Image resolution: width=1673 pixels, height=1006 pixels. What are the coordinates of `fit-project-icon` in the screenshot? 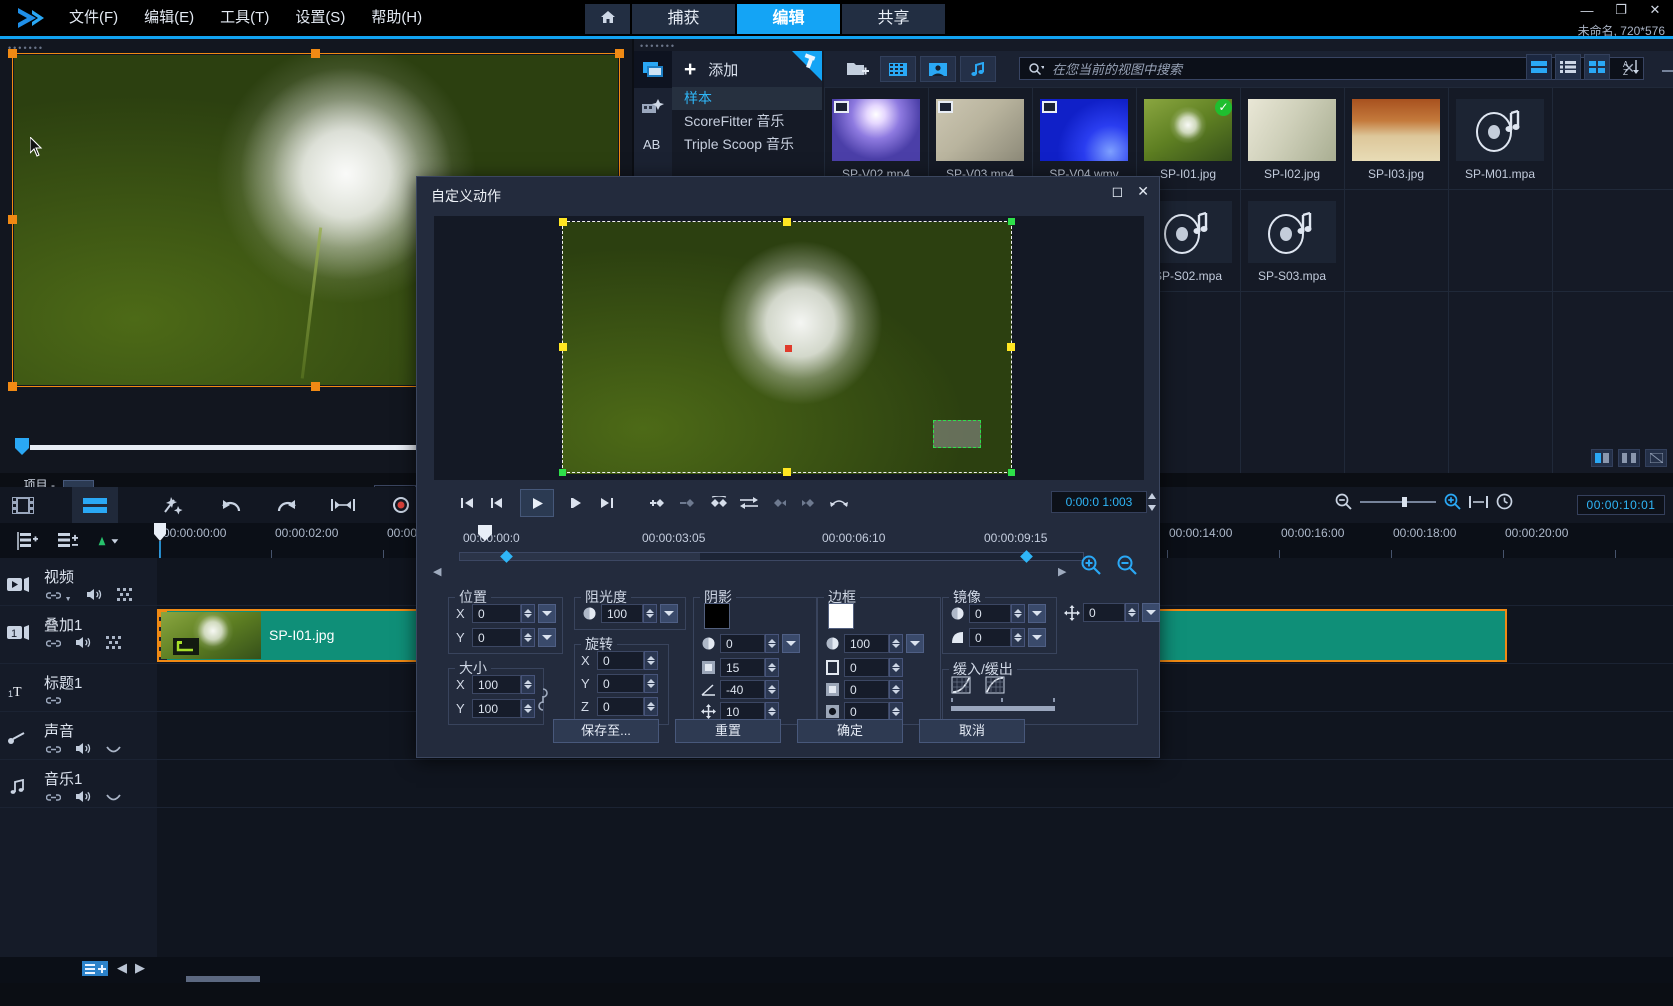 It's located at (1478, 502).